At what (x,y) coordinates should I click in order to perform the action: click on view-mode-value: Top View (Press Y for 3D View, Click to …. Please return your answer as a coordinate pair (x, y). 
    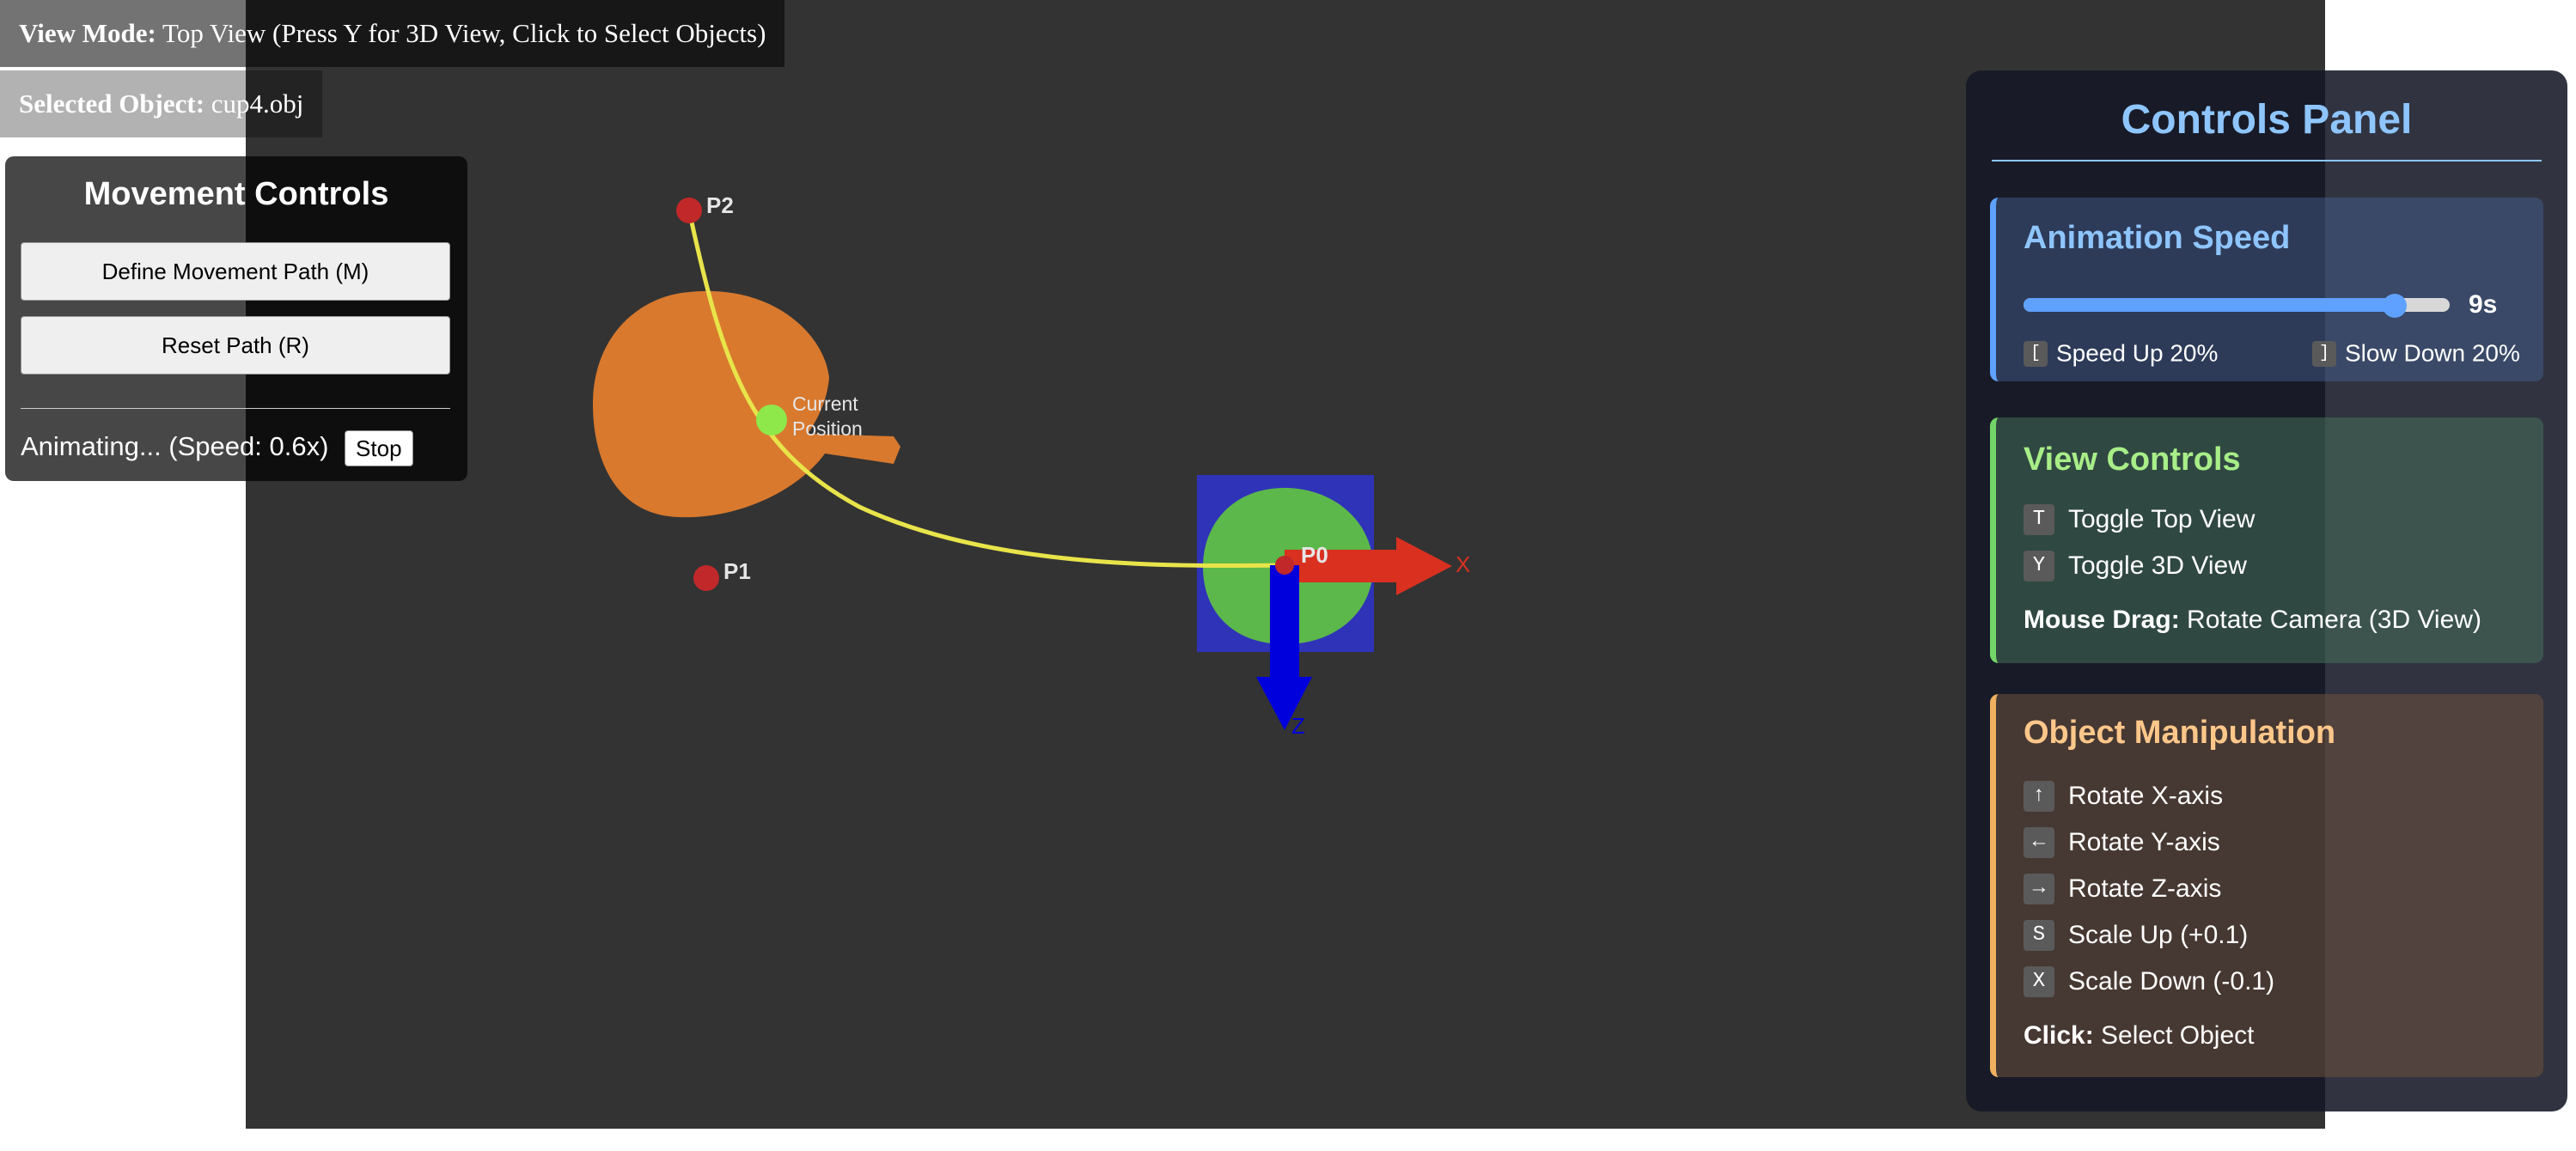
    Looking at the image, I should click on (464, 33).